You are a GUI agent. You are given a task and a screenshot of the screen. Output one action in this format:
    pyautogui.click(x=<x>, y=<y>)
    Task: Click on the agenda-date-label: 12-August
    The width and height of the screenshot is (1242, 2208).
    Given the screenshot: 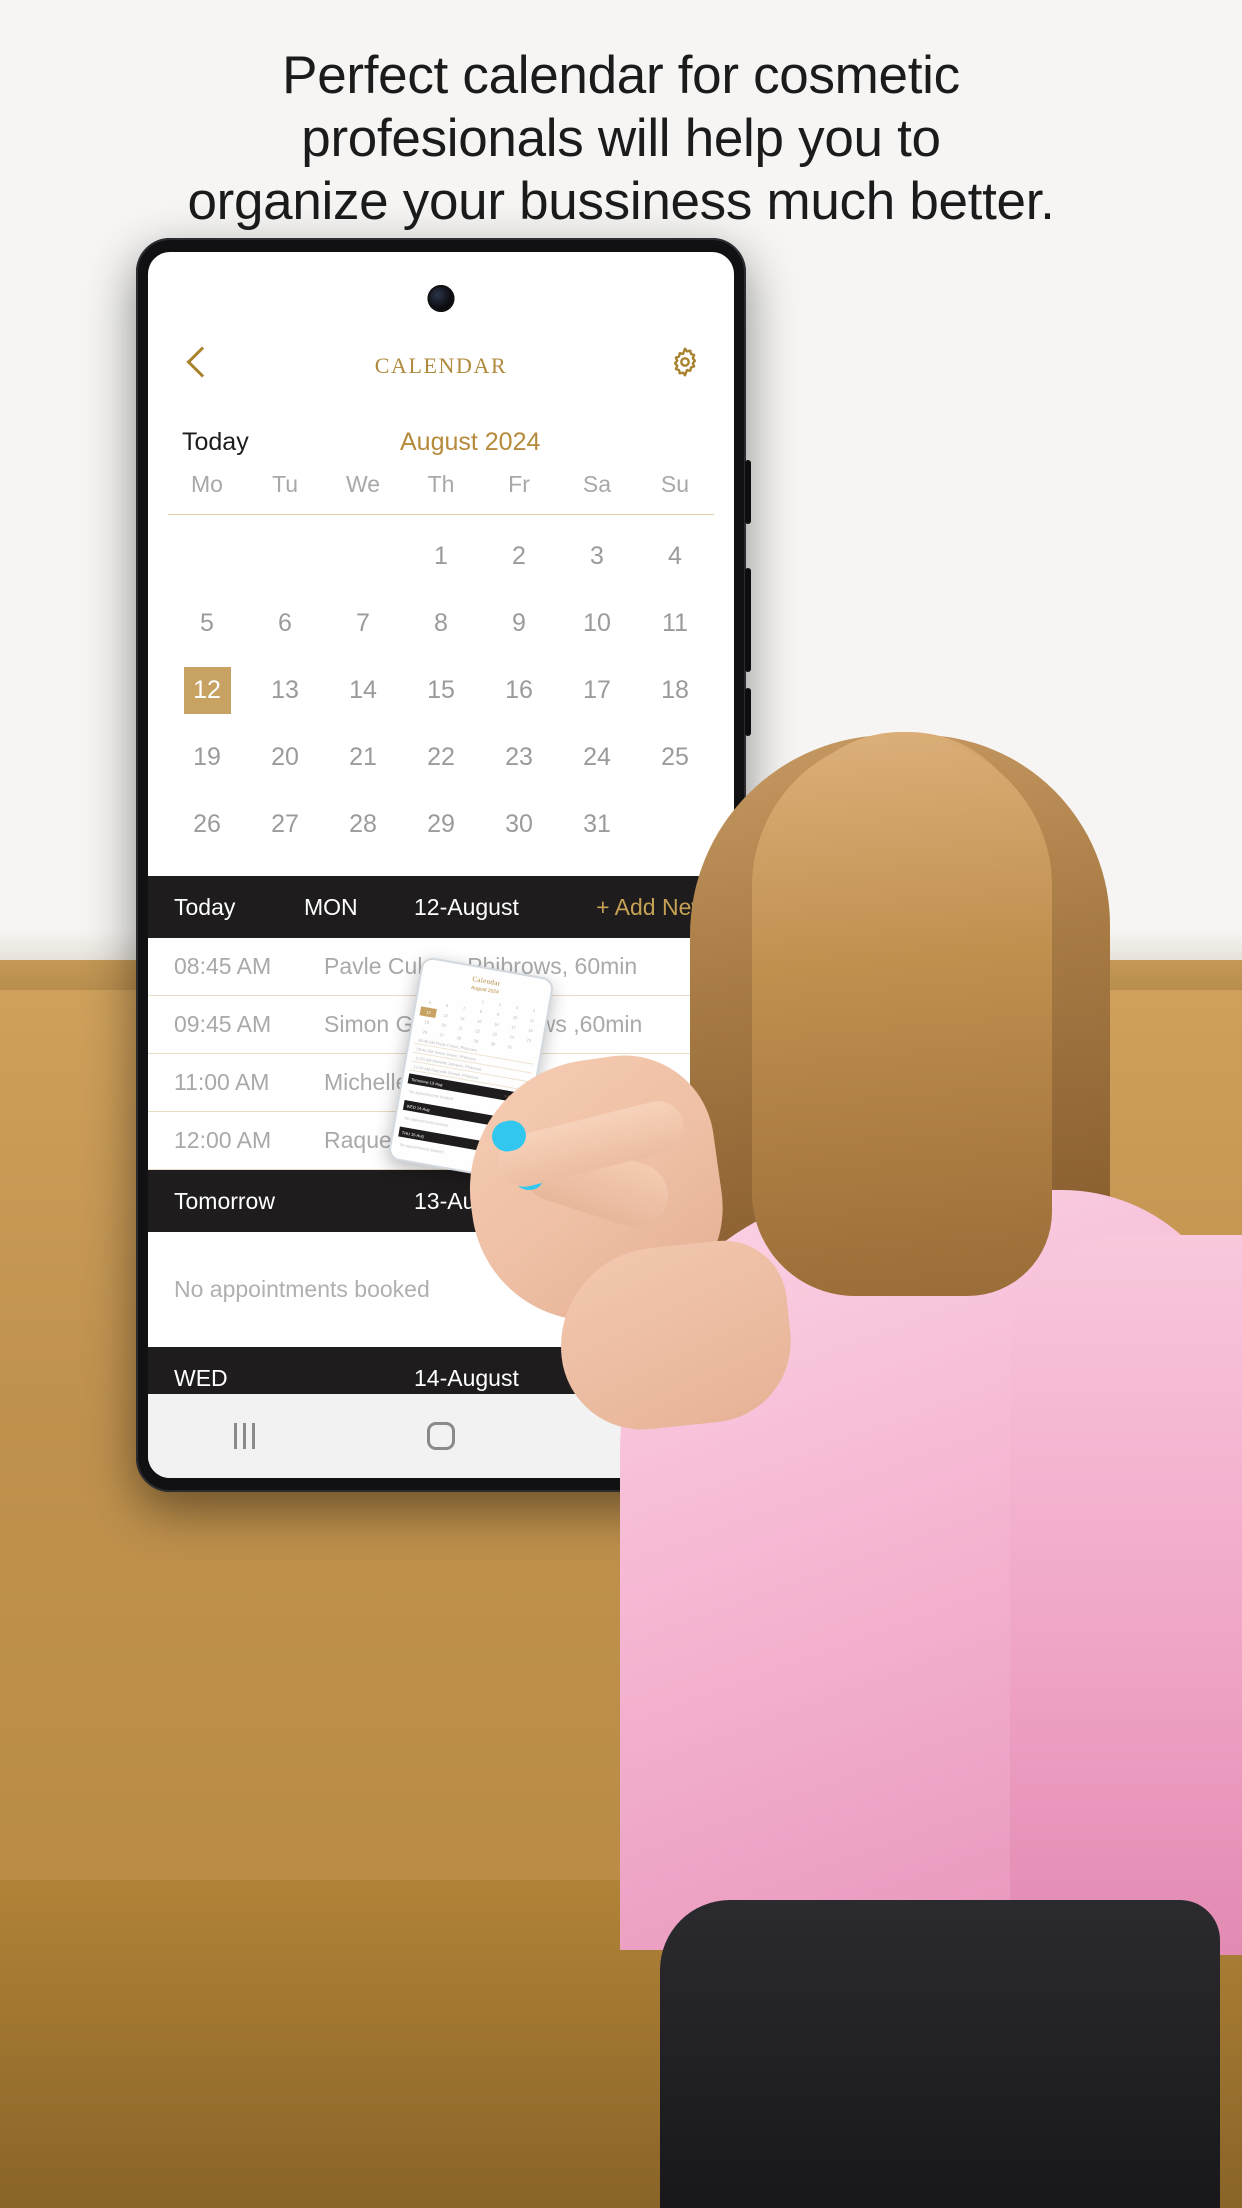 What is the action you would take?
    pyautogui.click(x=466, y=906)
    